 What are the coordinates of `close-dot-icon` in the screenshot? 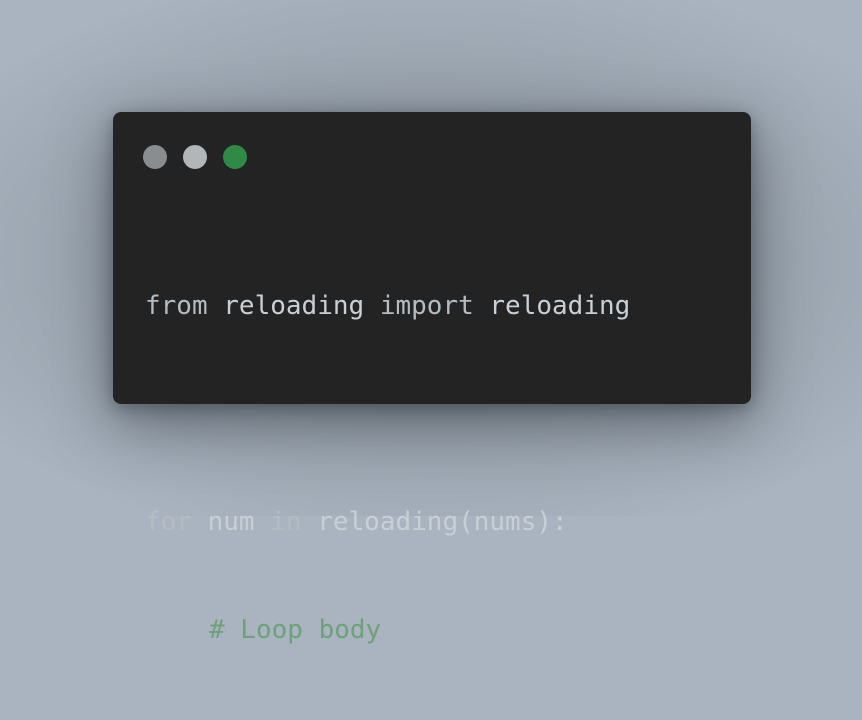 It's located at (155, 157).